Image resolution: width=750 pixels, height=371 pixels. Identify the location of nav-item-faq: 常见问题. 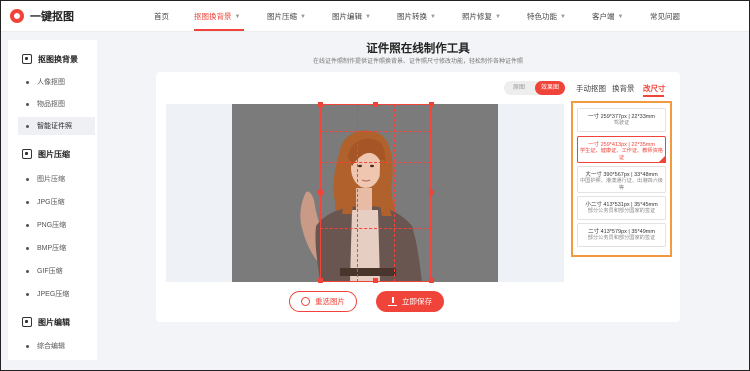
(665, 16).